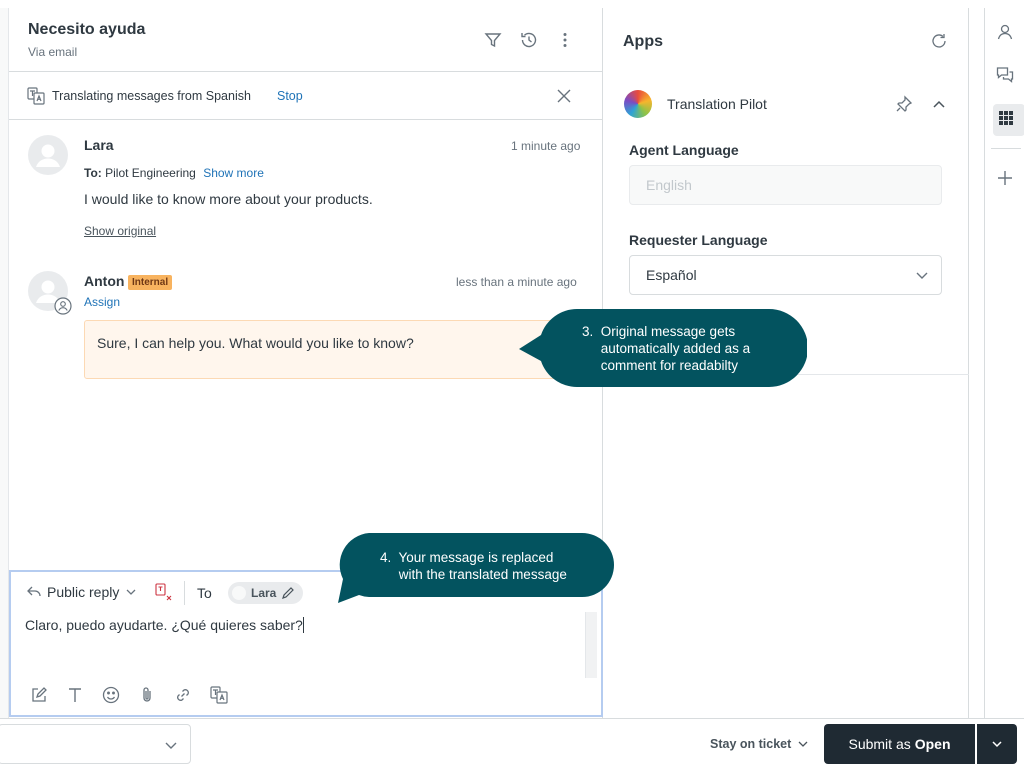 Image resolution: width=1024 pixels, height=768 pixels. Describe the element at coordinates (99, 145) in the screenshot. I see `message-author: Lara` at that location.